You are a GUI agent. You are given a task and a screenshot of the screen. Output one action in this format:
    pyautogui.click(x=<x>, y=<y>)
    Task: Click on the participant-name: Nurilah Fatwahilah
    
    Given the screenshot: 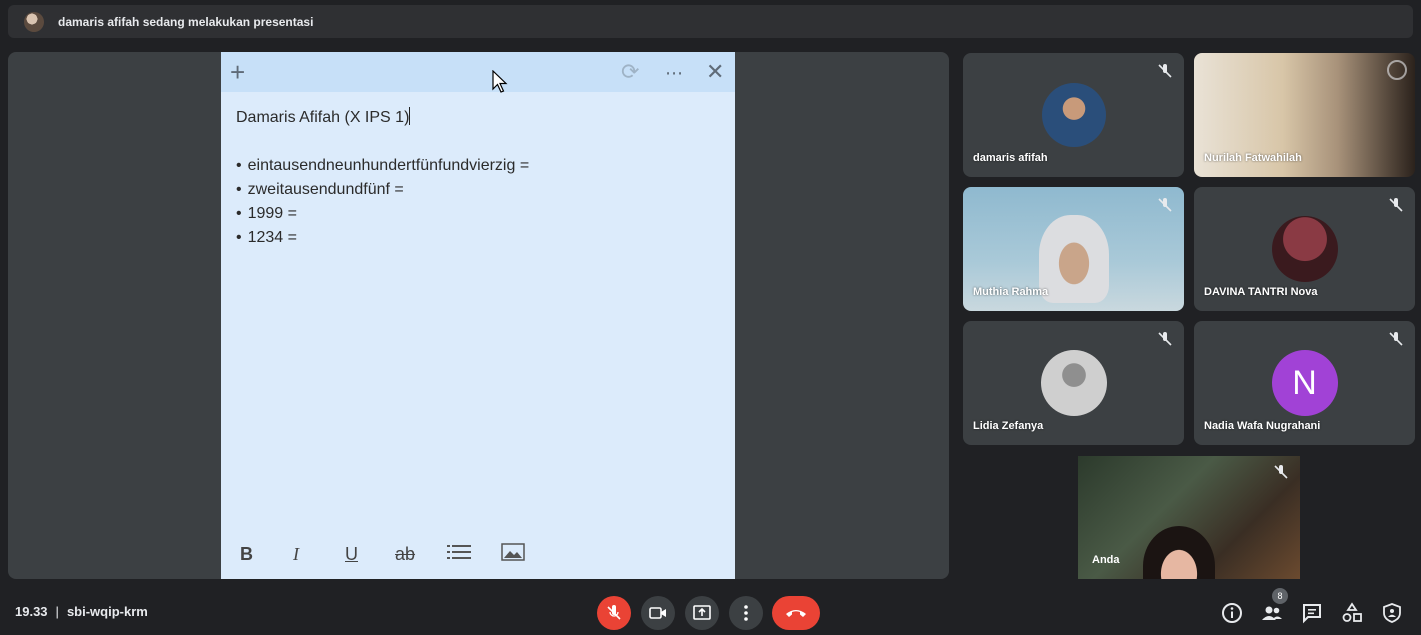 What is the action you would take?
    pyautogui.click(x=1253, y=158)
    